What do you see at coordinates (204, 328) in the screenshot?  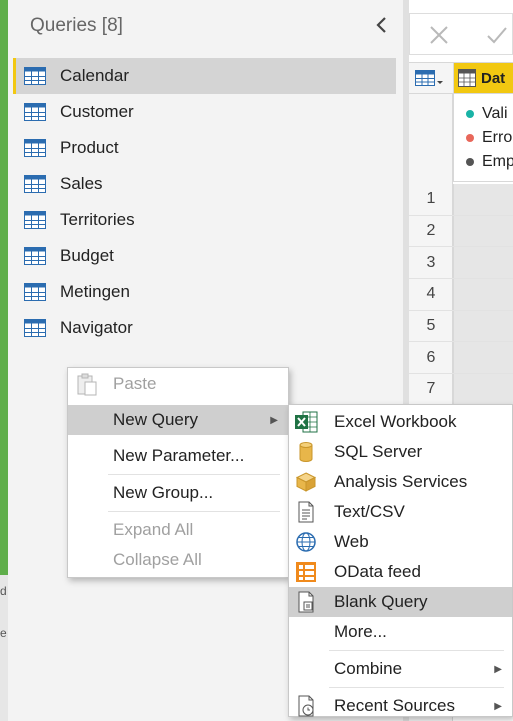 I see `query-item-navigator: Navigator` at bounding box center [204, 328].